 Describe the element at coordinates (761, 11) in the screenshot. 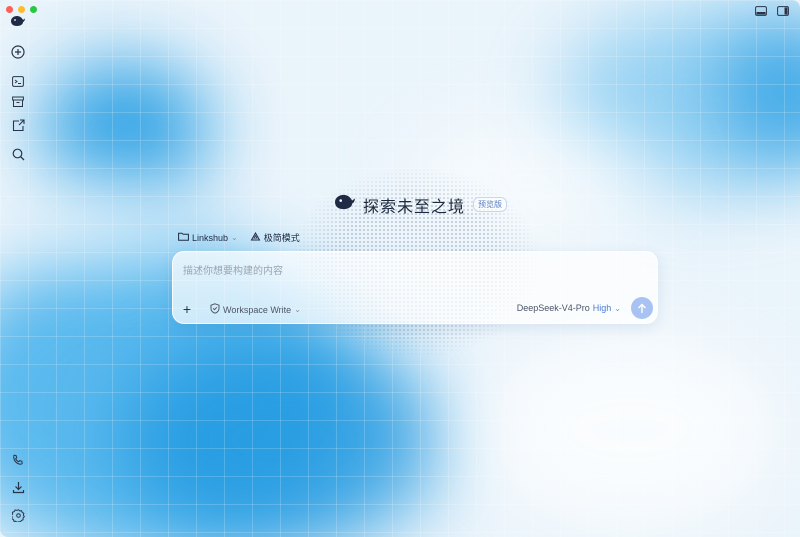

I see `panel-bottom-icon` at that location.